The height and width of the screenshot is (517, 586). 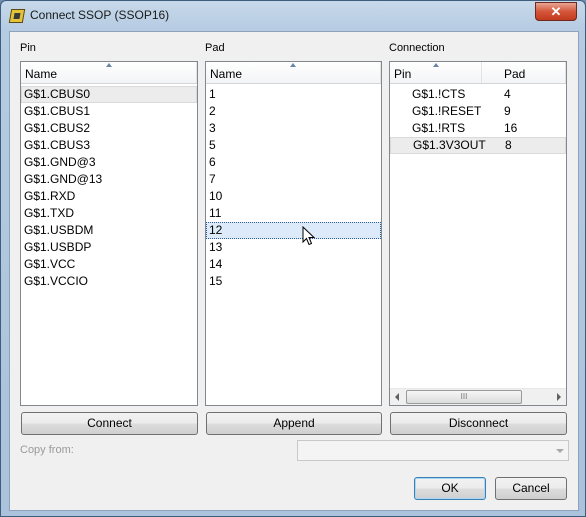 What do you see at coordinates (293, 230) in the screenshot?
I see `list-item: 12` at bounding box center [293, 230].